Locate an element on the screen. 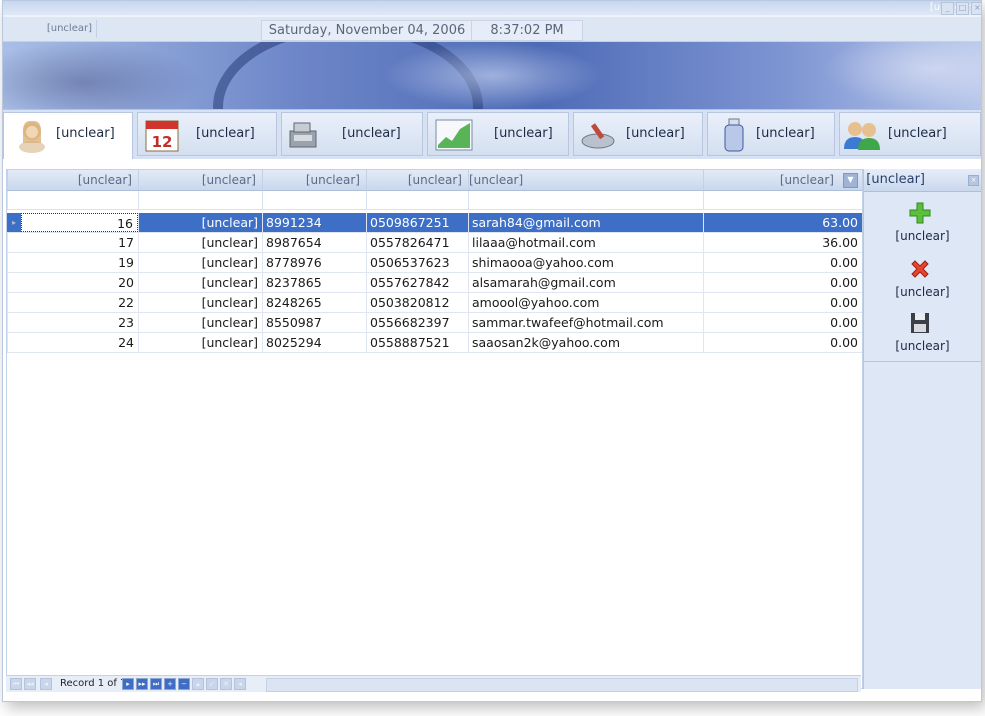 The width and height of the screenshot is (985, 716). cell-mobile: 0556682397 is located at coordinates (417, 322).